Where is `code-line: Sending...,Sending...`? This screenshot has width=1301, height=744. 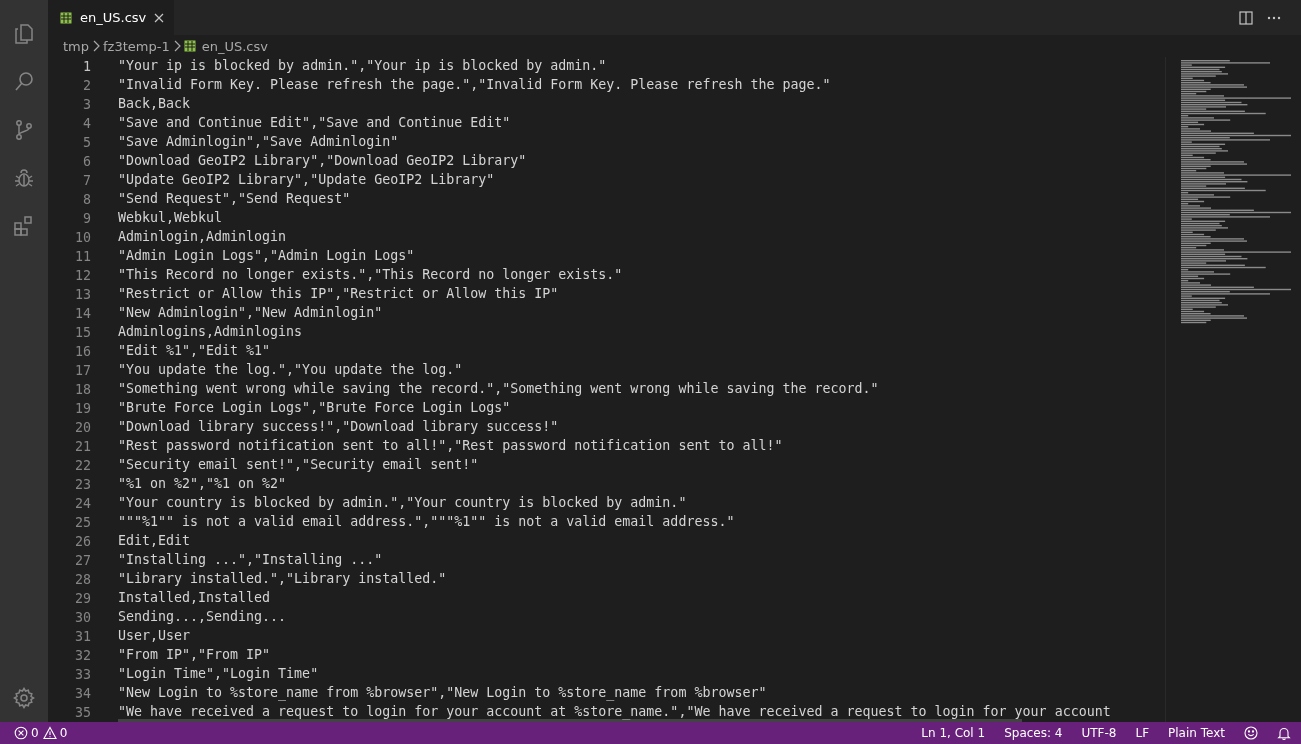 code-line: Sending...,Sending... is located at coordinates (202, 617).